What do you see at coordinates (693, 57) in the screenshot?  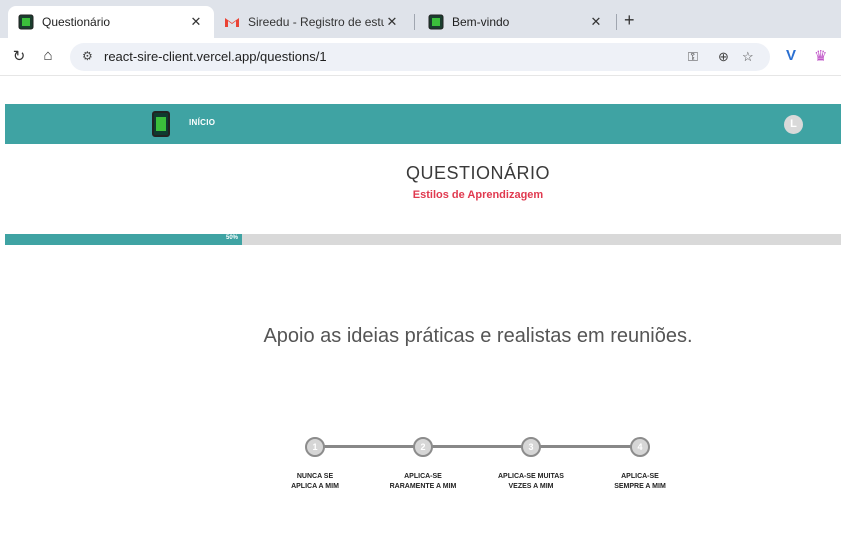 I see `password-key-icon: ⚿` at bounding box center [693, 57].